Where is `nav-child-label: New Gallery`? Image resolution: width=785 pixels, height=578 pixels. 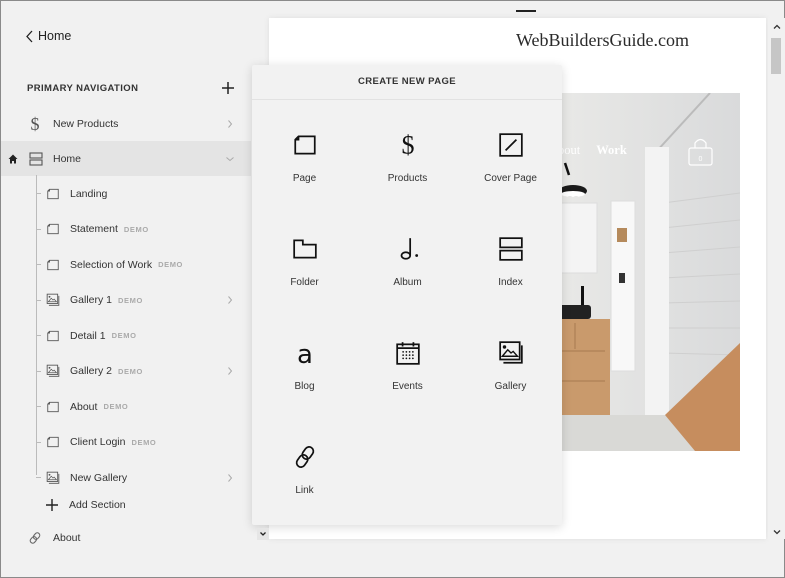 nav-child-label: New Gallery is located at coordinates (98, 478).